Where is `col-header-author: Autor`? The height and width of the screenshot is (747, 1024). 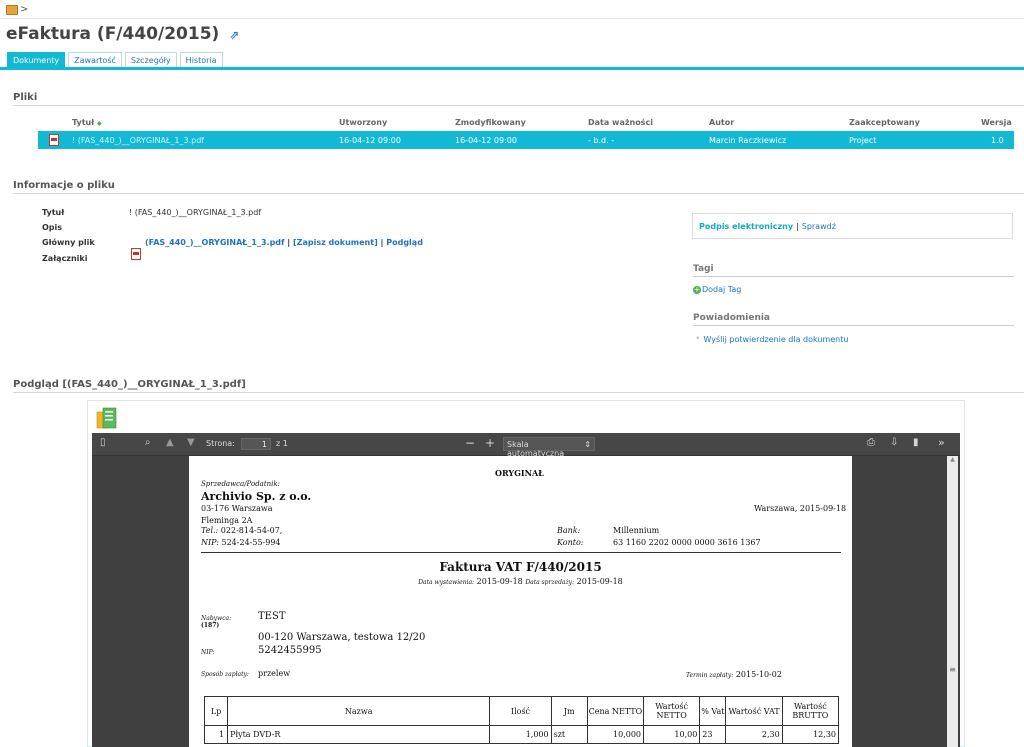 col-header-author: Autor is located at coordinates (721, 122).